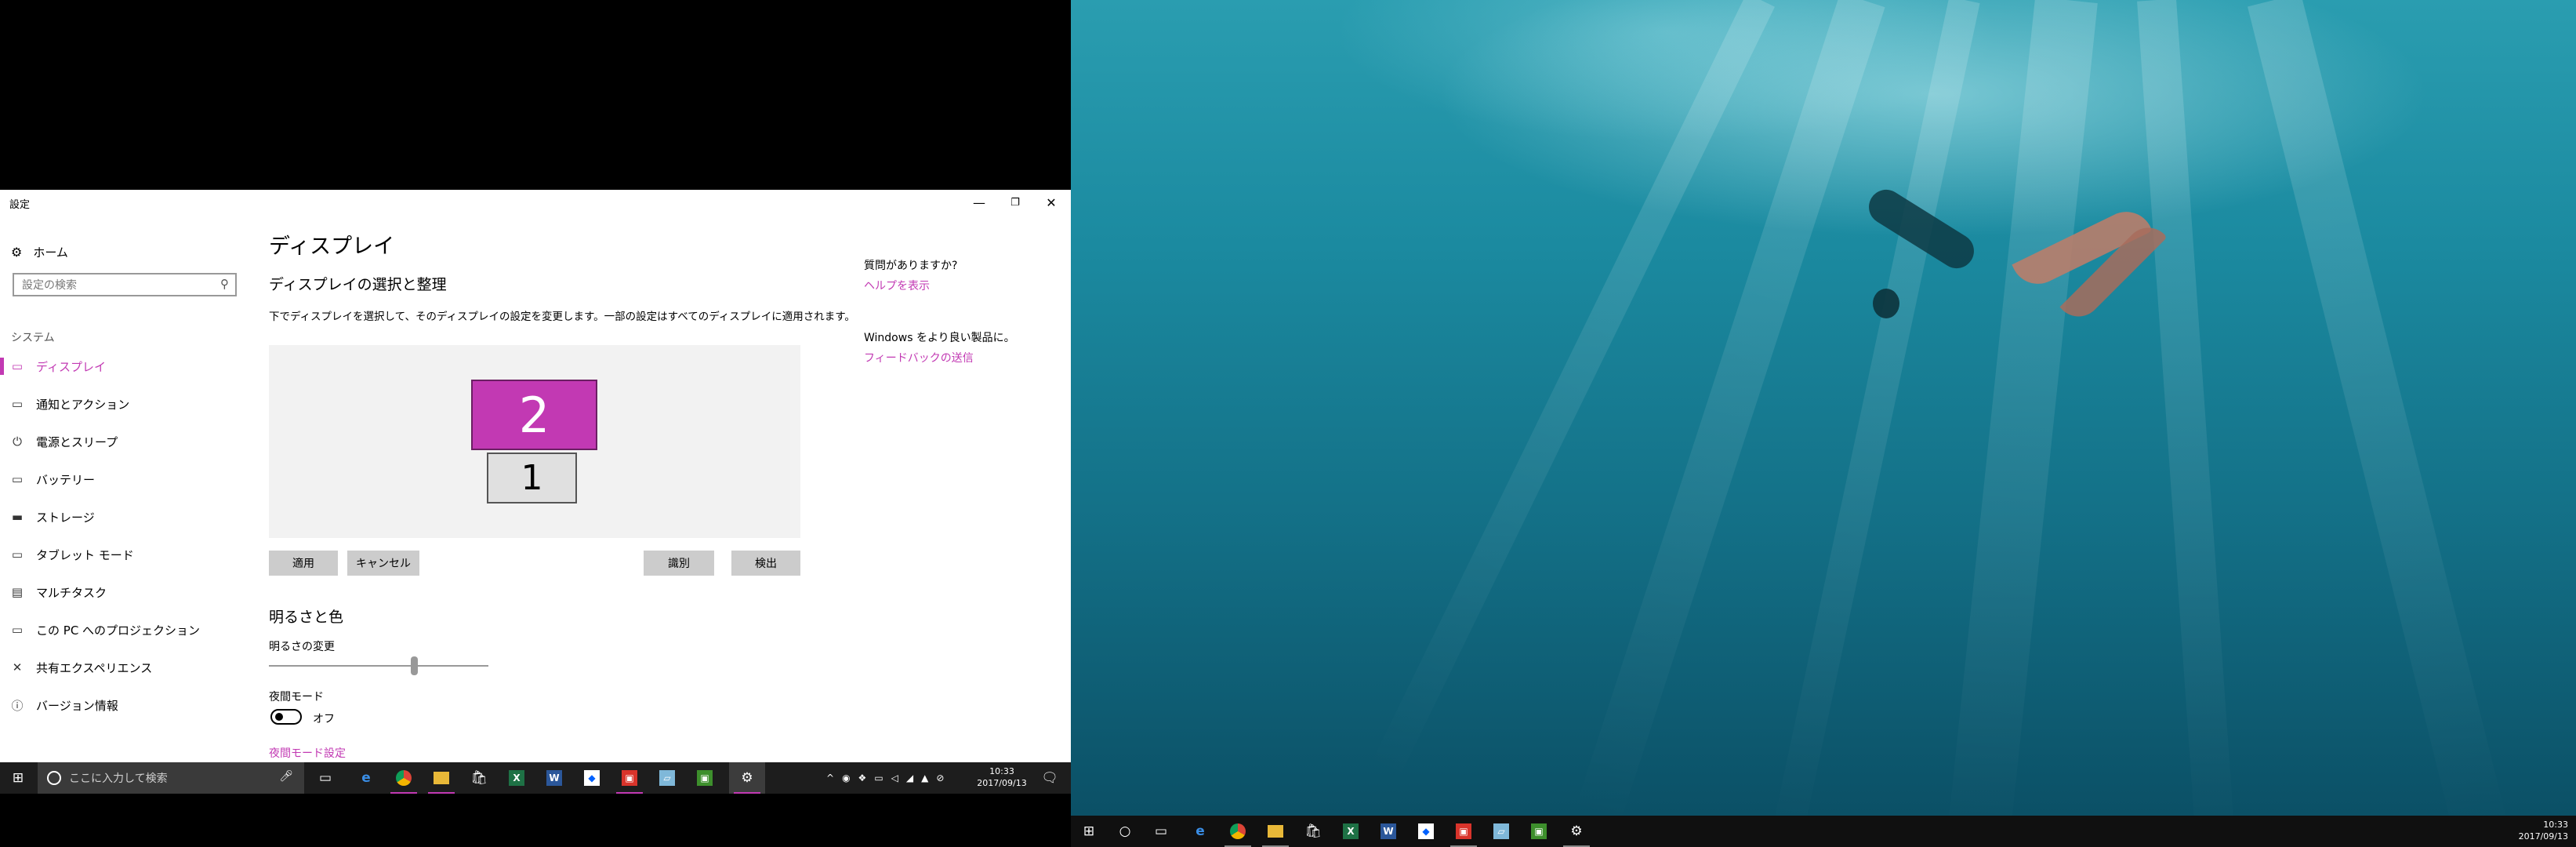  I want to click on edge-icon: e, so click(366, 778).